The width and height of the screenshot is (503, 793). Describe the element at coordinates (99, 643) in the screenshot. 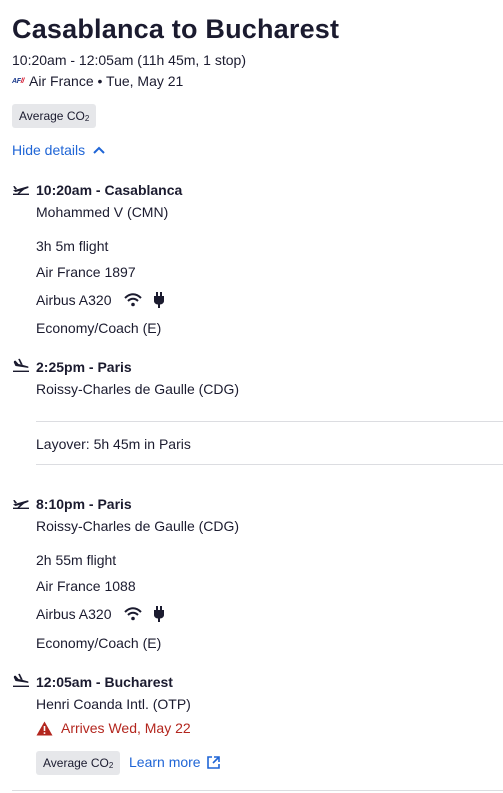

I see `segment-2-cabin: Economy/Coach (E)` at that location.